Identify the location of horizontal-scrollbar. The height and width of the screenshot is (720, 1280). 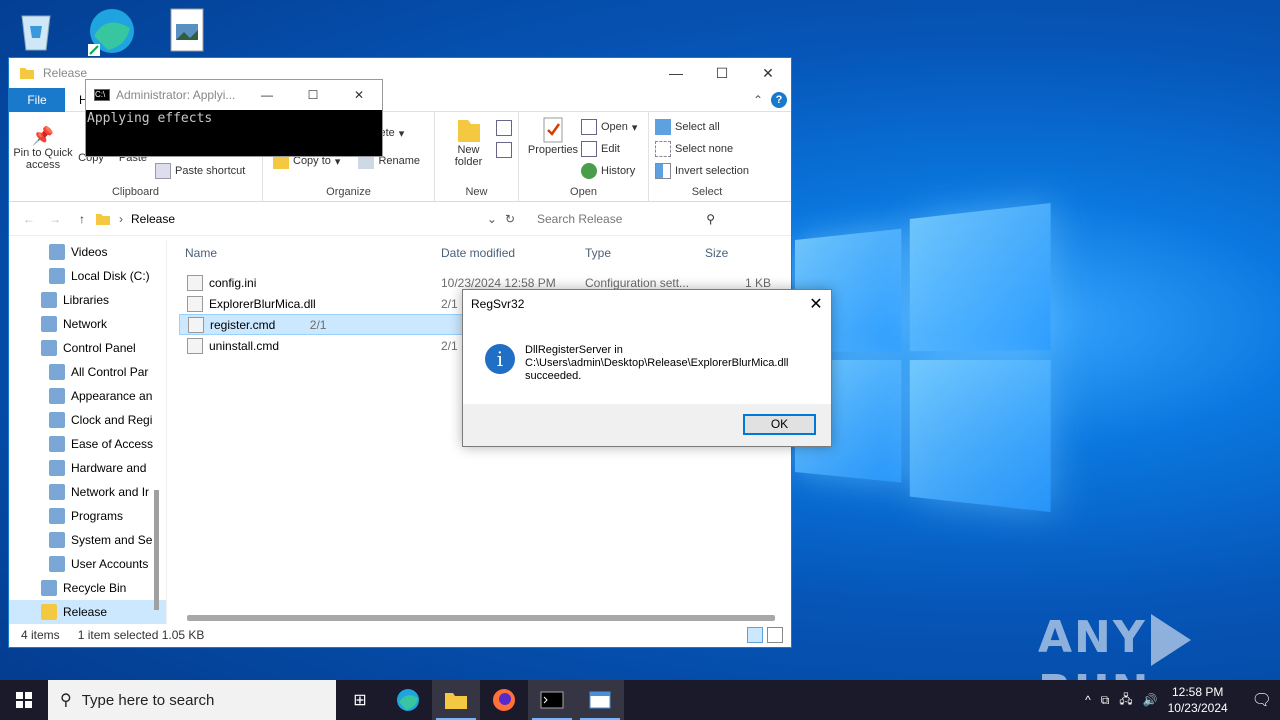
(481, 618).